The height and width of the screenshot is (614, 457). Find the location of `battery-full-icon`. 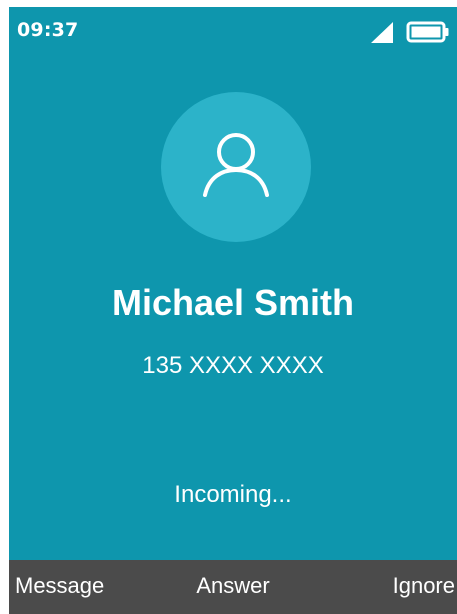

battery-full-icon is located at coordinates (427, 32).